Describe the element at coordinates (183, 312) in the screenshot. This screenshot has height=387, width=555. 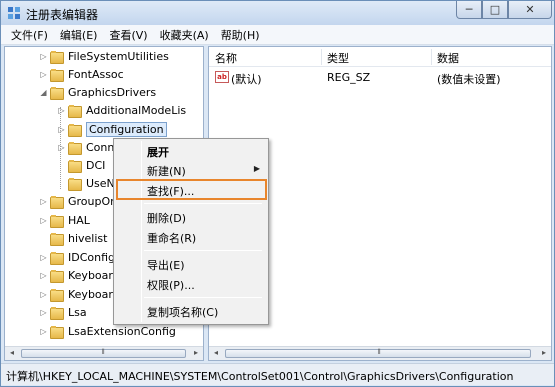
I see `menu-item-label: 复制项名称(C)` at that location.